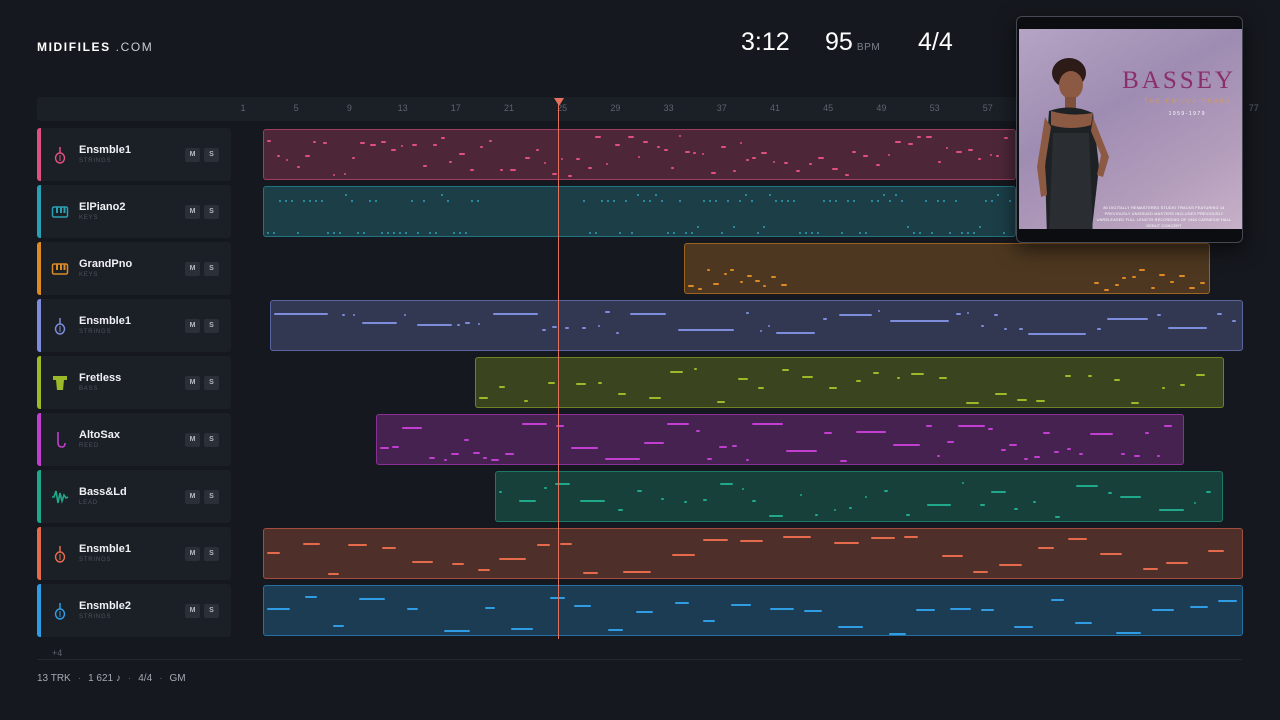 The width and height of the screenshot is (1280, 720). I want to click on time-signature-value: 4/4, so click(935, 42).